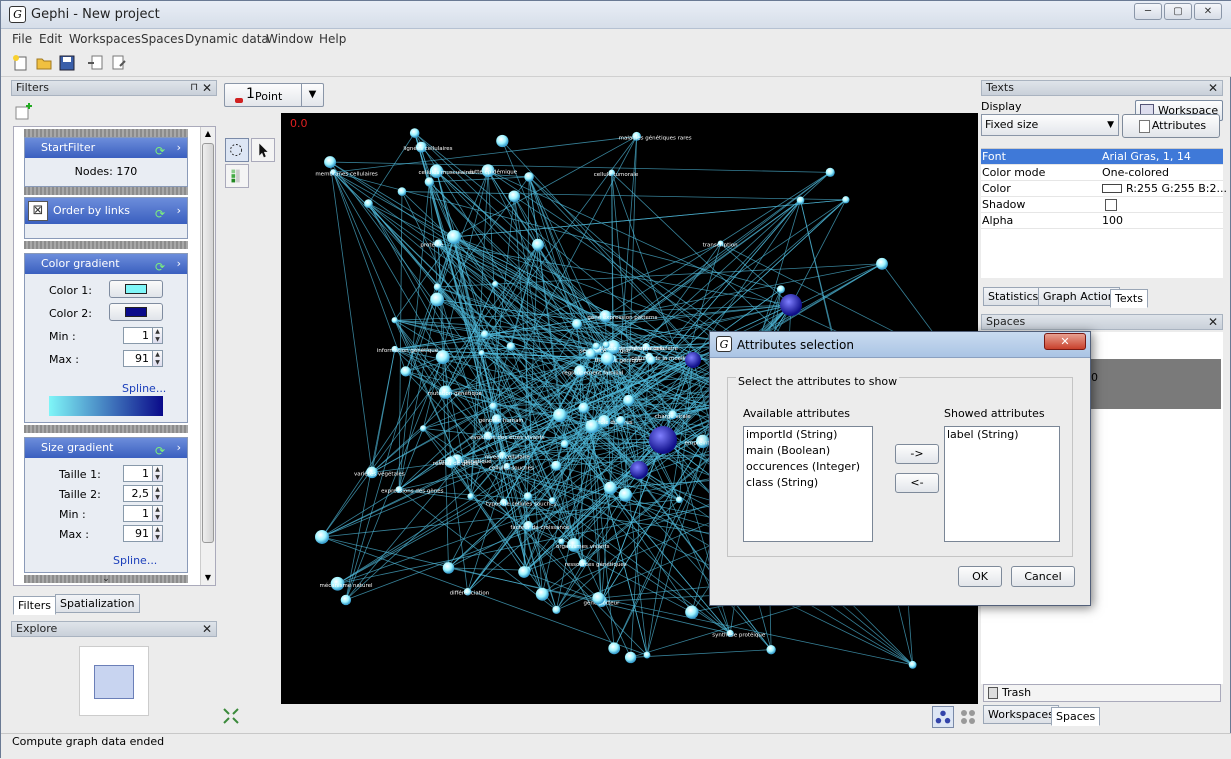  What do you see at coordinates (158, 533) in the screenshot?
I see `size-max-stepper: ▲▼` at bounding box center [158, 533].